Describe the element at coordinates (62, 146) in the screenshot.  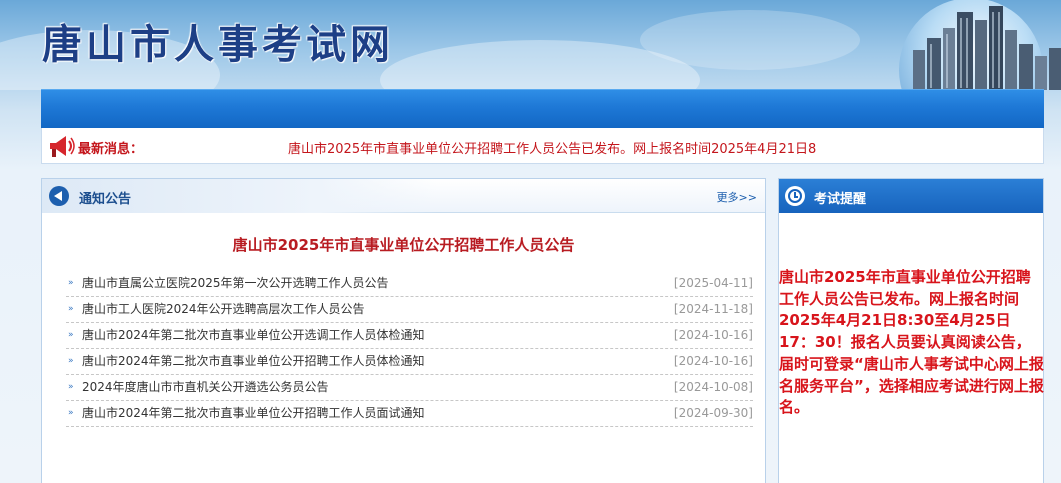
I see `megaphone-icon` at that location.